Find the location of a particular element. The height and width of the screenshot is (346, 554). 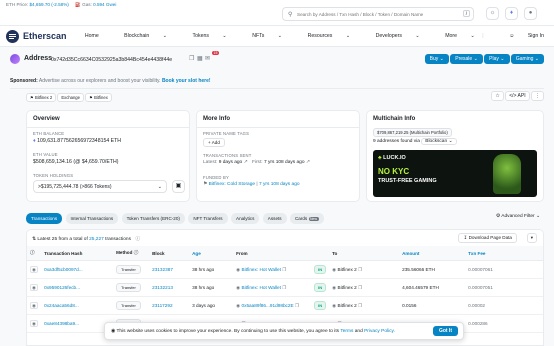

col-age: Age is located at coordinates (211, 253).